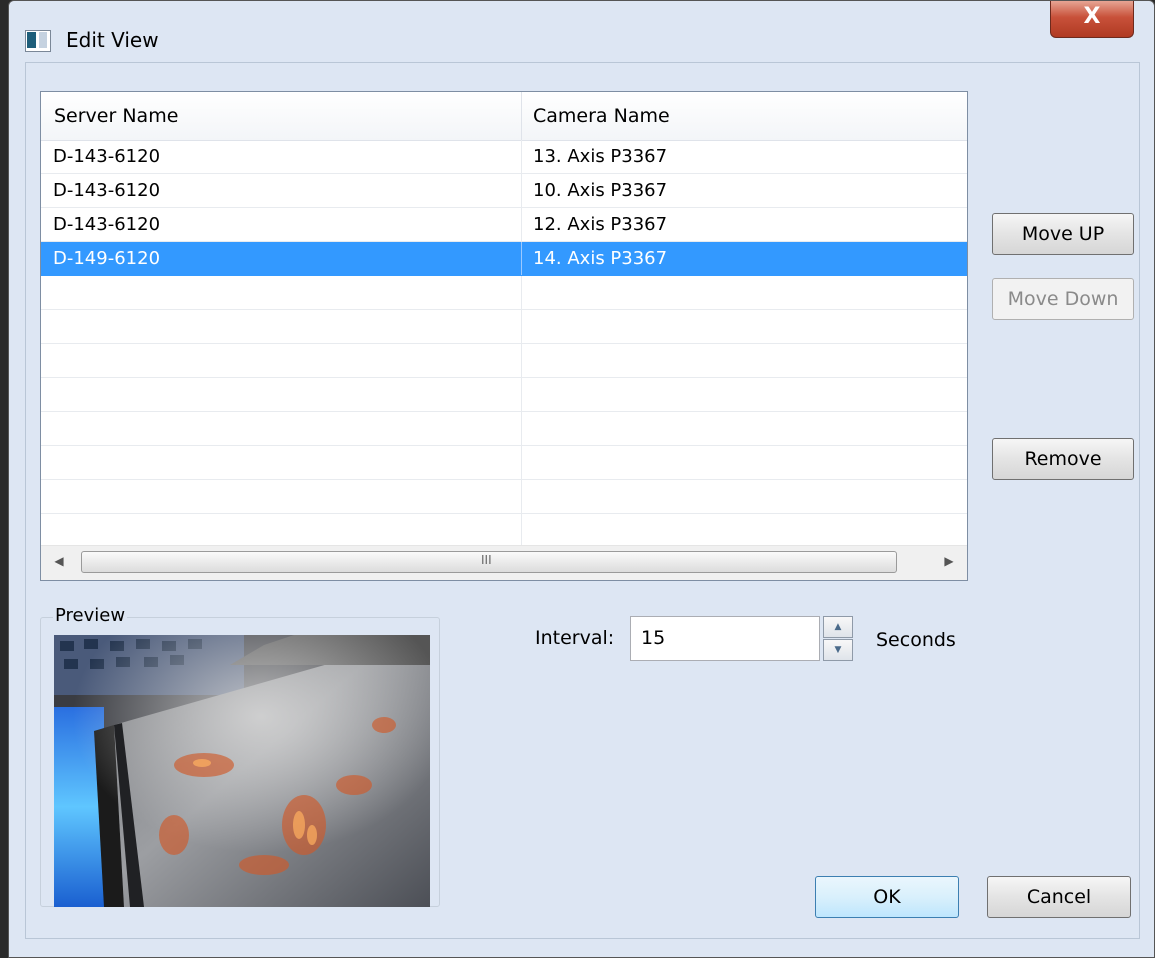 This screenshot has width=1155, height=958. I want to click on scroll-left-icon: ◀, so click(59, 563).